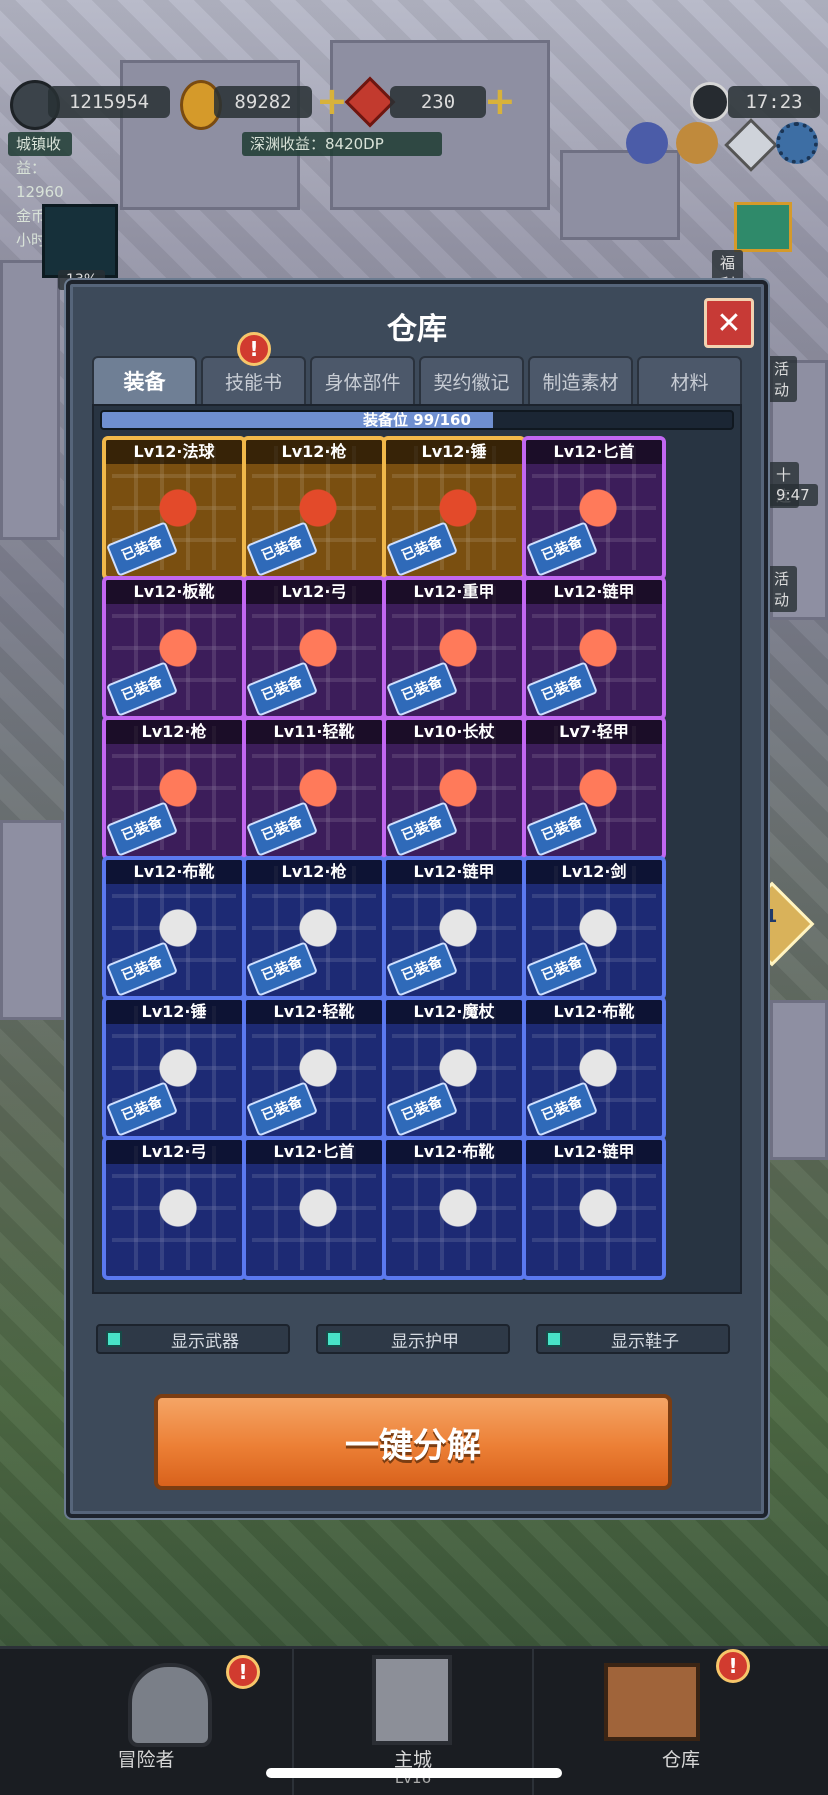  What do you see at coordinates (793, 495) in the screenshot?
I see `timer-label: 9:47` at bounding box center [793, 495].